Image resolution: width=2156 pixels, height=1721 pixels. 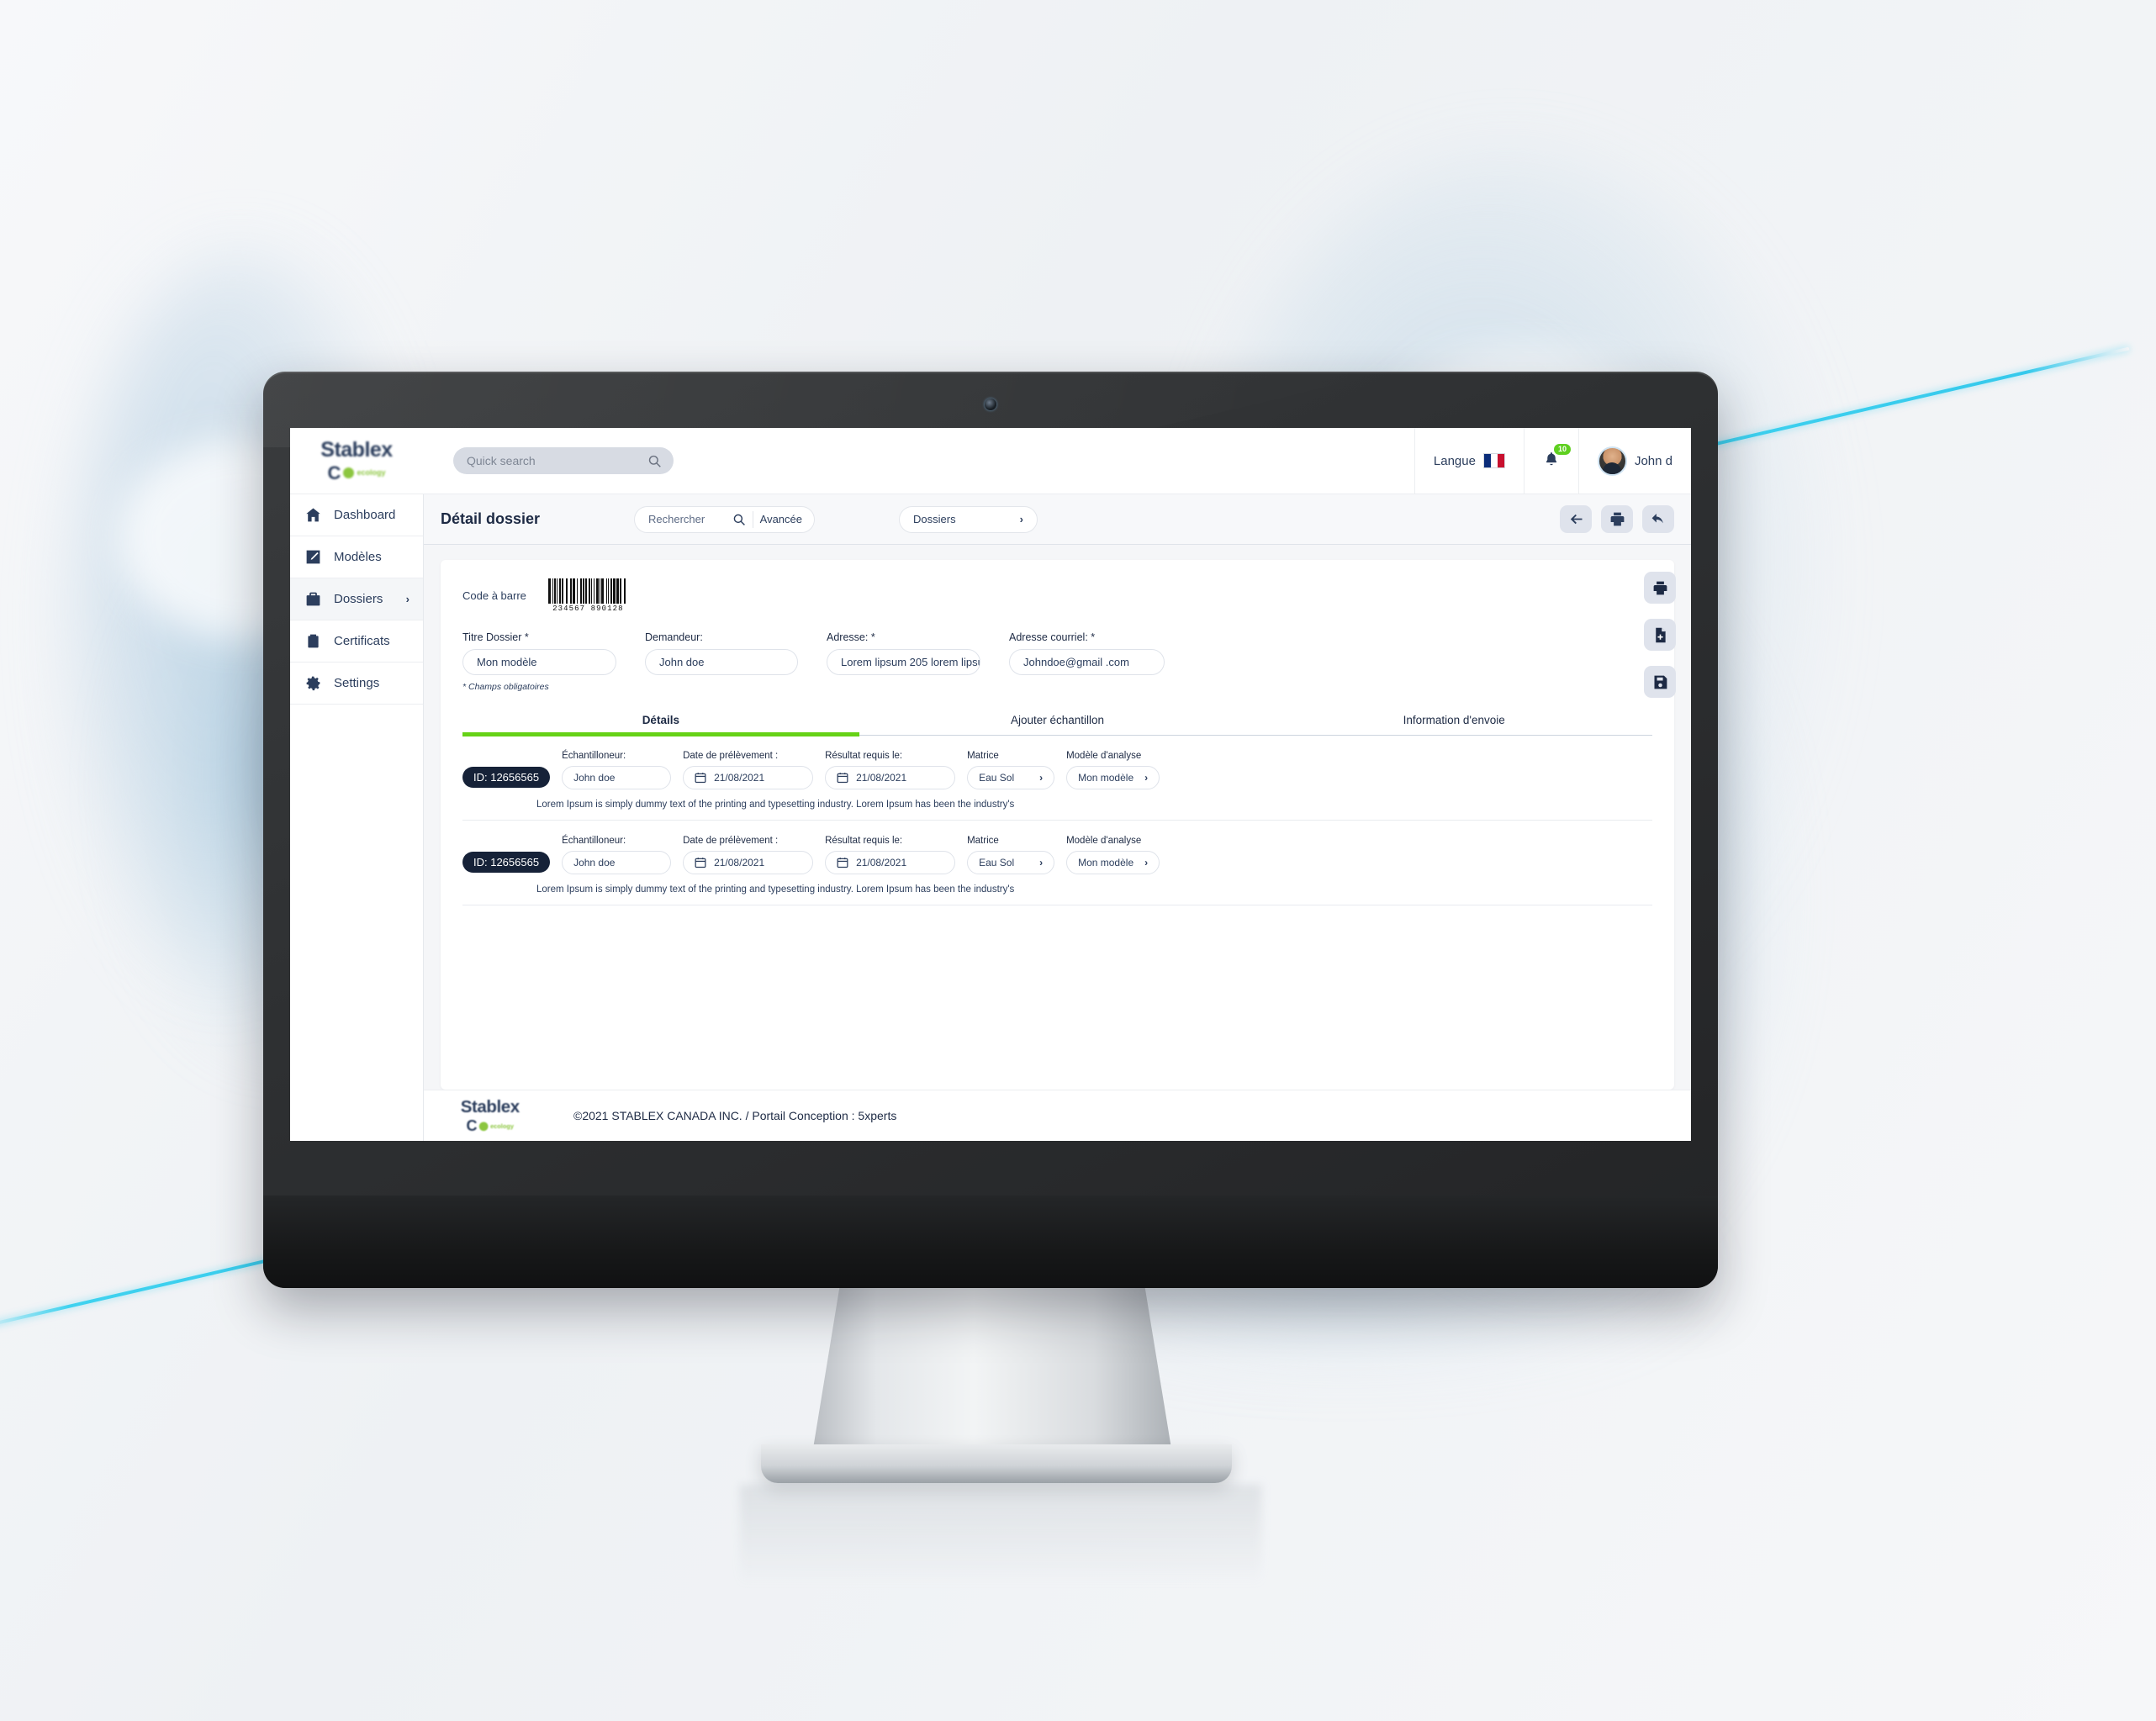 I want to click on titre-dossier-input: Mon modèle, so click(x=539, y=662).